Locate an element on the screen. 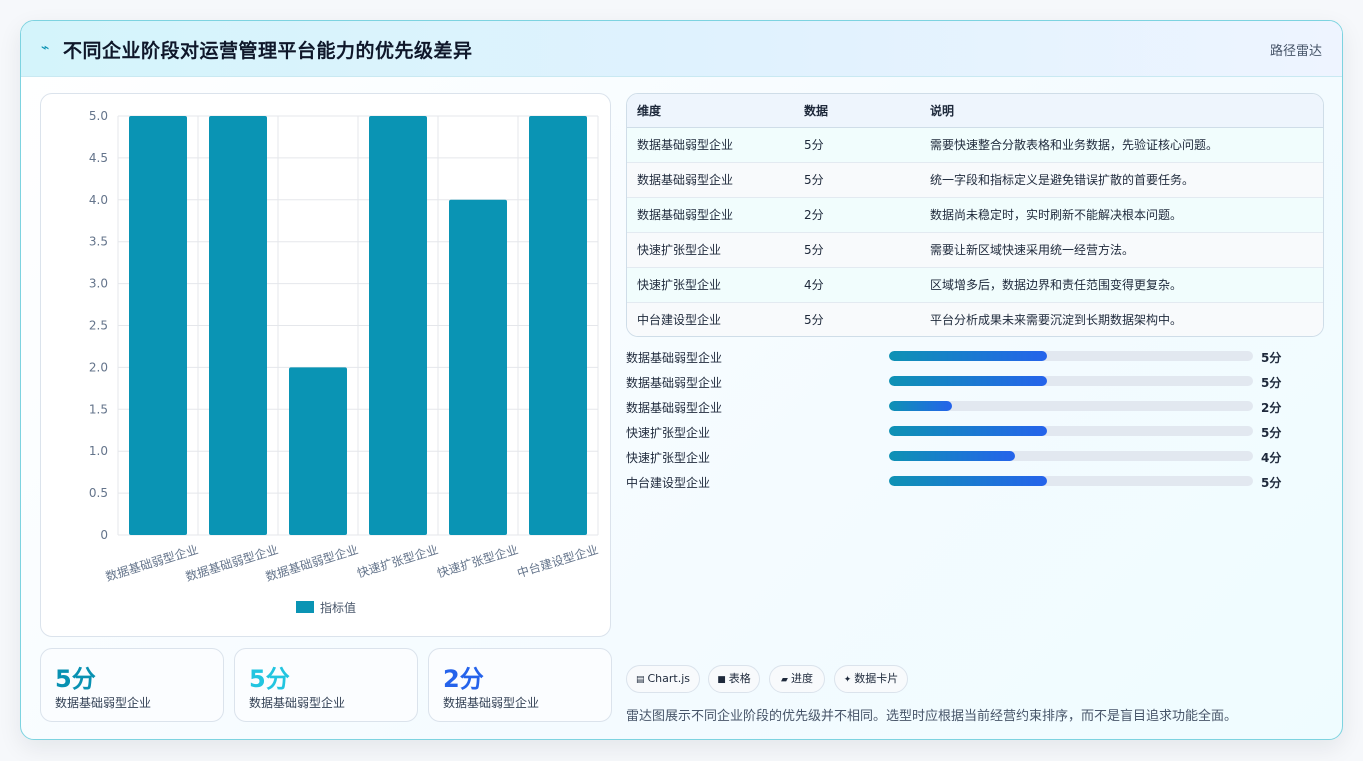 This screenshot has height=761, width=1363. tag-chartjs: ▤ Chart.js is located at coordinates (663, 679).